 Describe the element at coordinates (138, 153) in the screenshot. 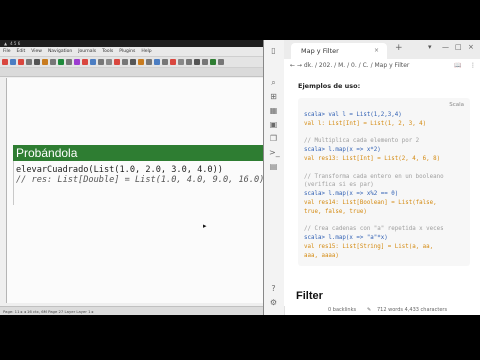

I see `section-title: Probándola` at that location.